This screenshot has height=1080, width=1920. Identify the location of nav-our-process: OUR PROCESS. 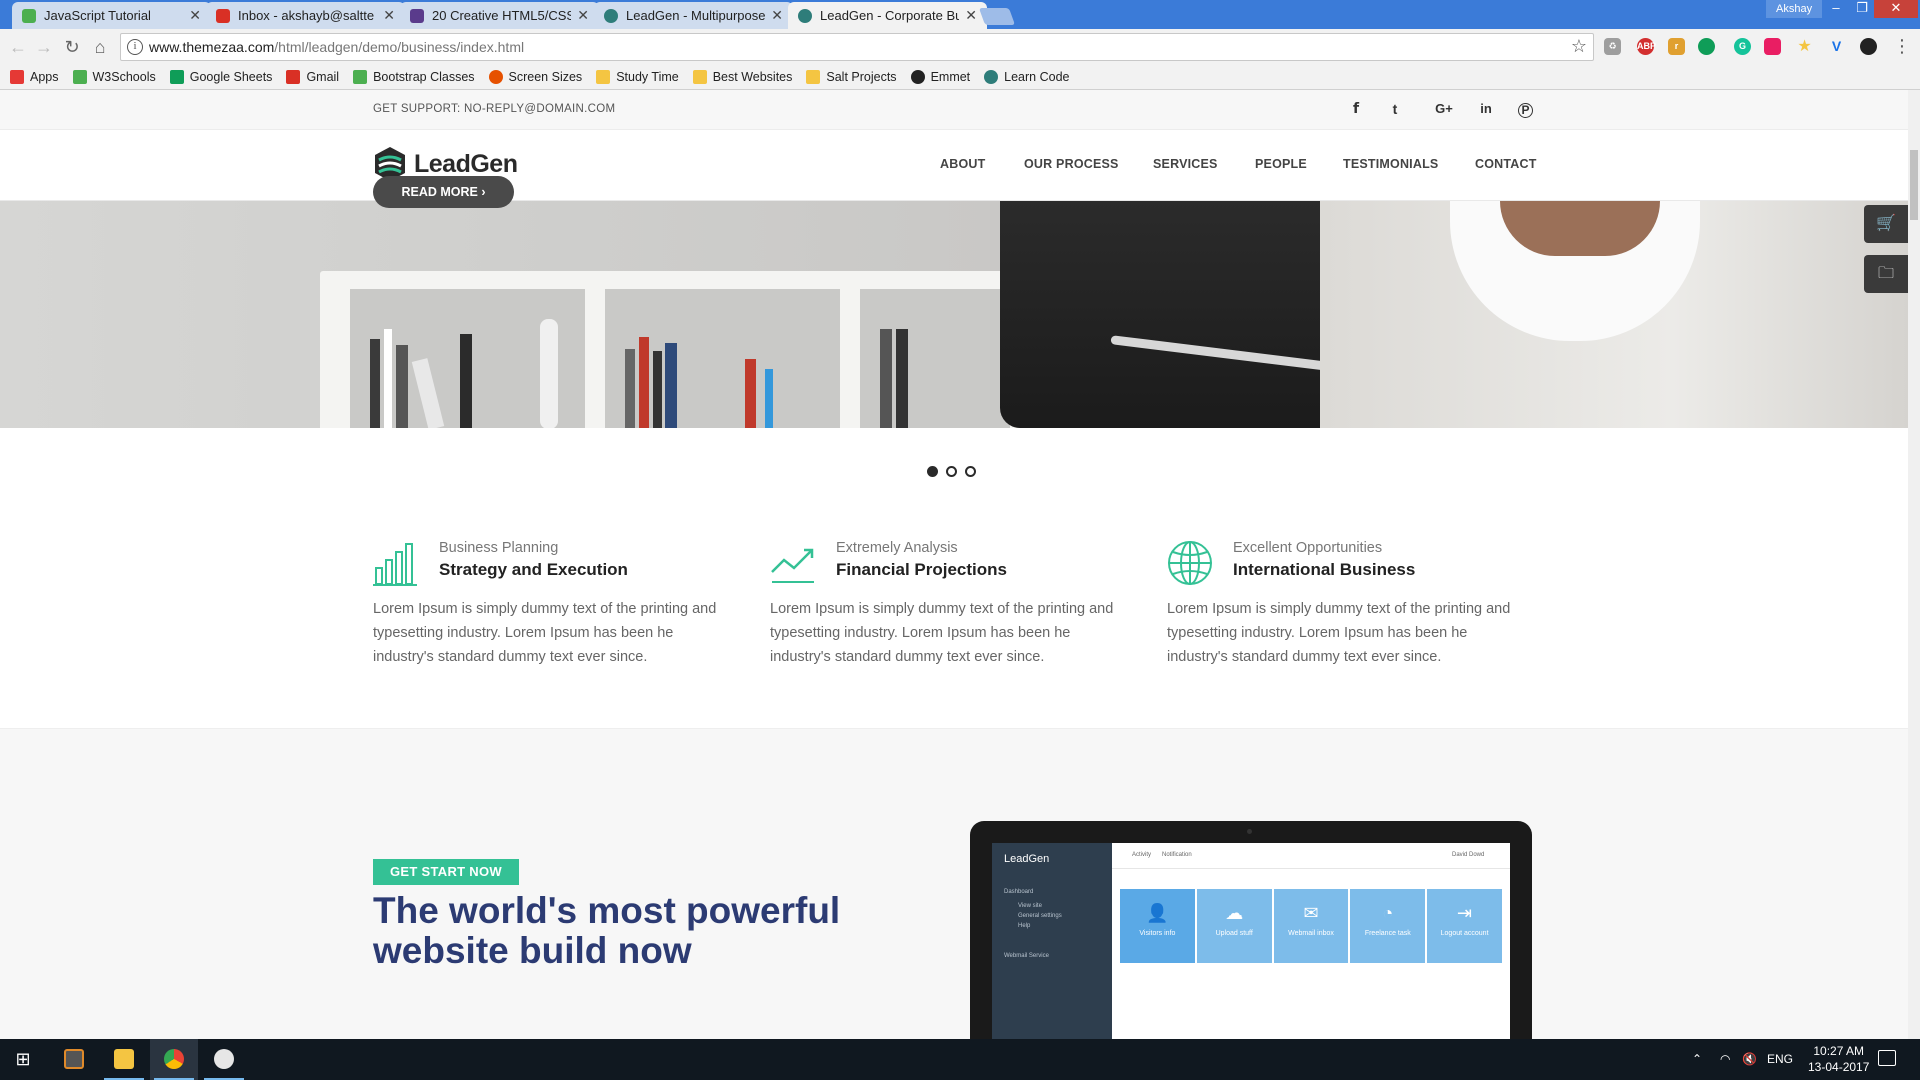
(1071, 164).